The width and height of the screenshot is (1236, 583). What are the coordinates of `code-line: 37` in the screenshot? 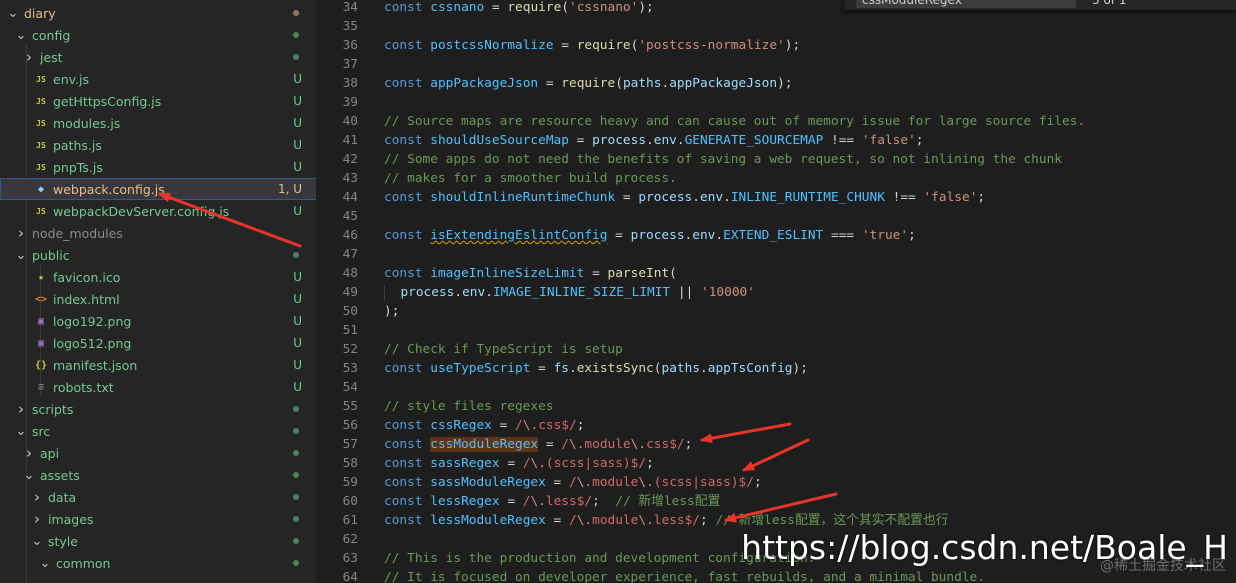 It's located at (776, 64).